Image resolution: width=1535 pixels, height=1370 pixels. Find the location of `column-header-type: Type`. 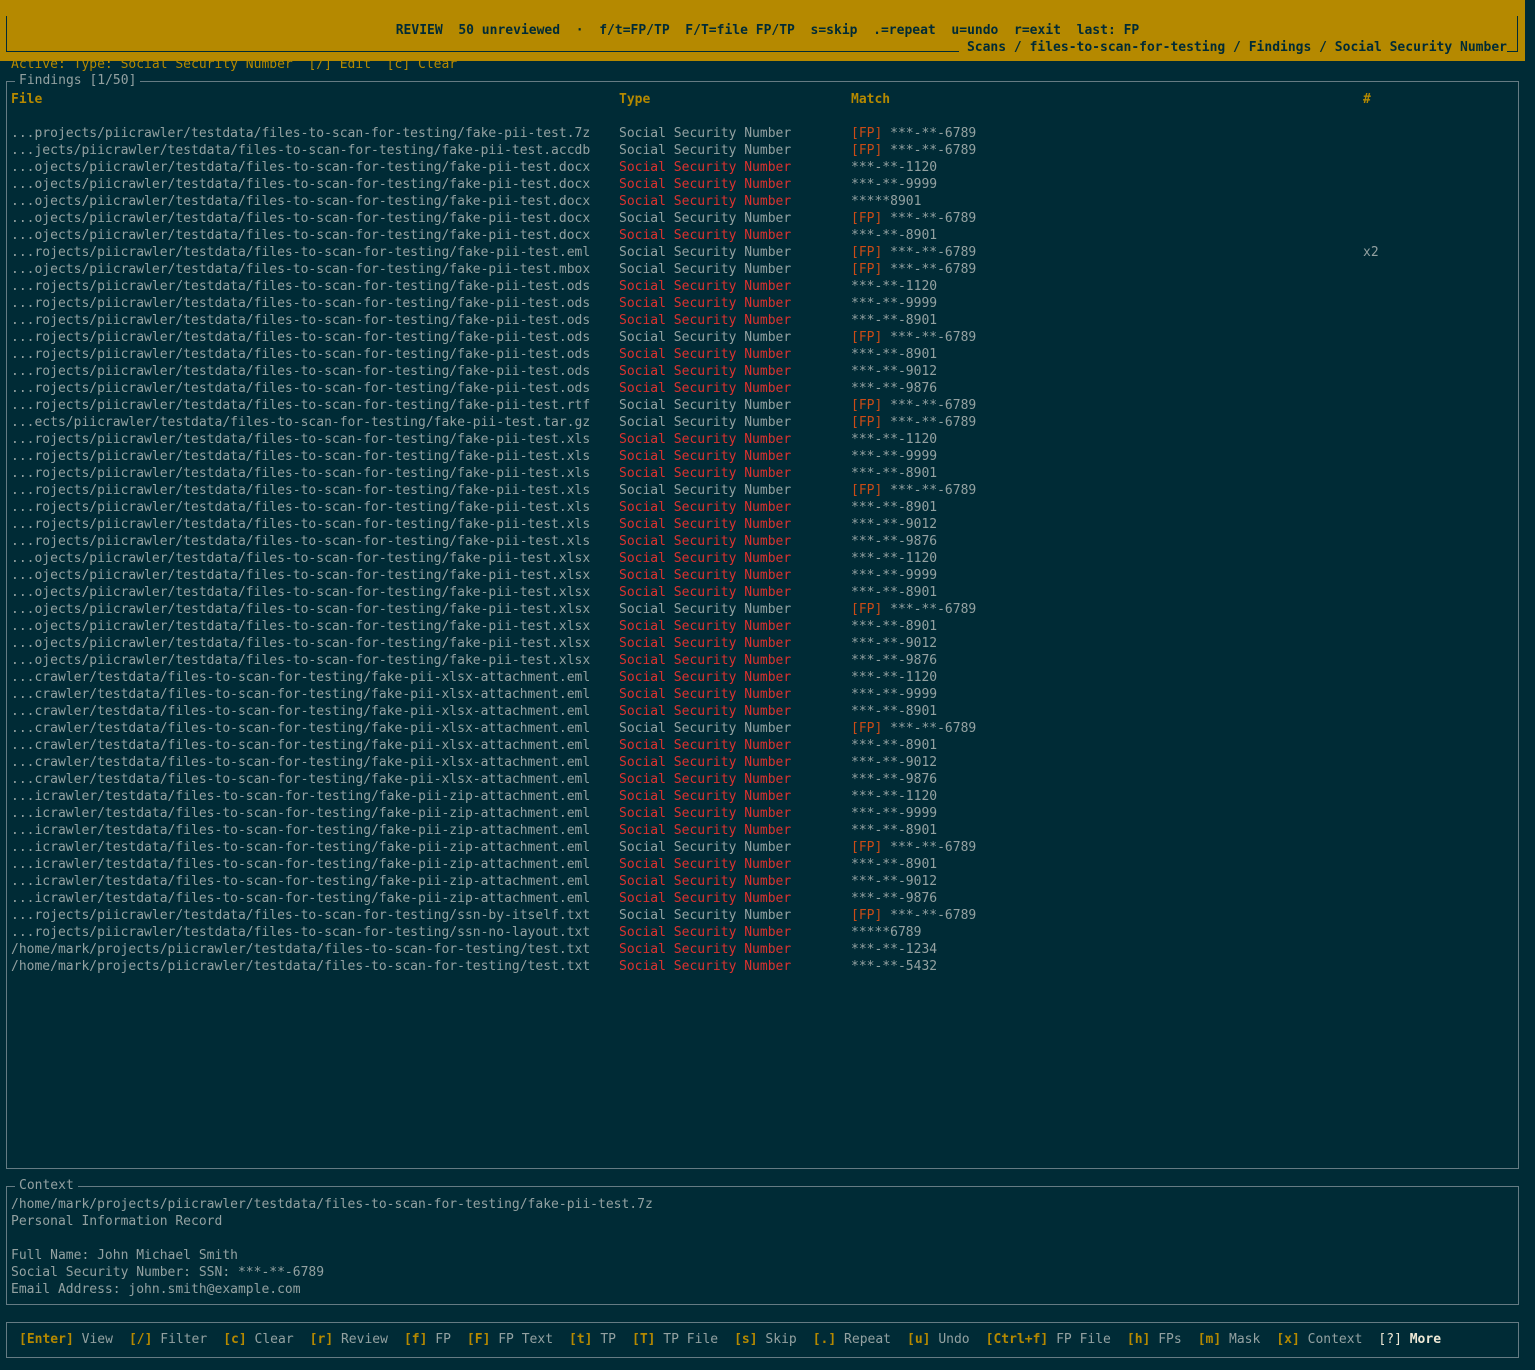

column-header-type: Type is located at coordinates (634, 99).